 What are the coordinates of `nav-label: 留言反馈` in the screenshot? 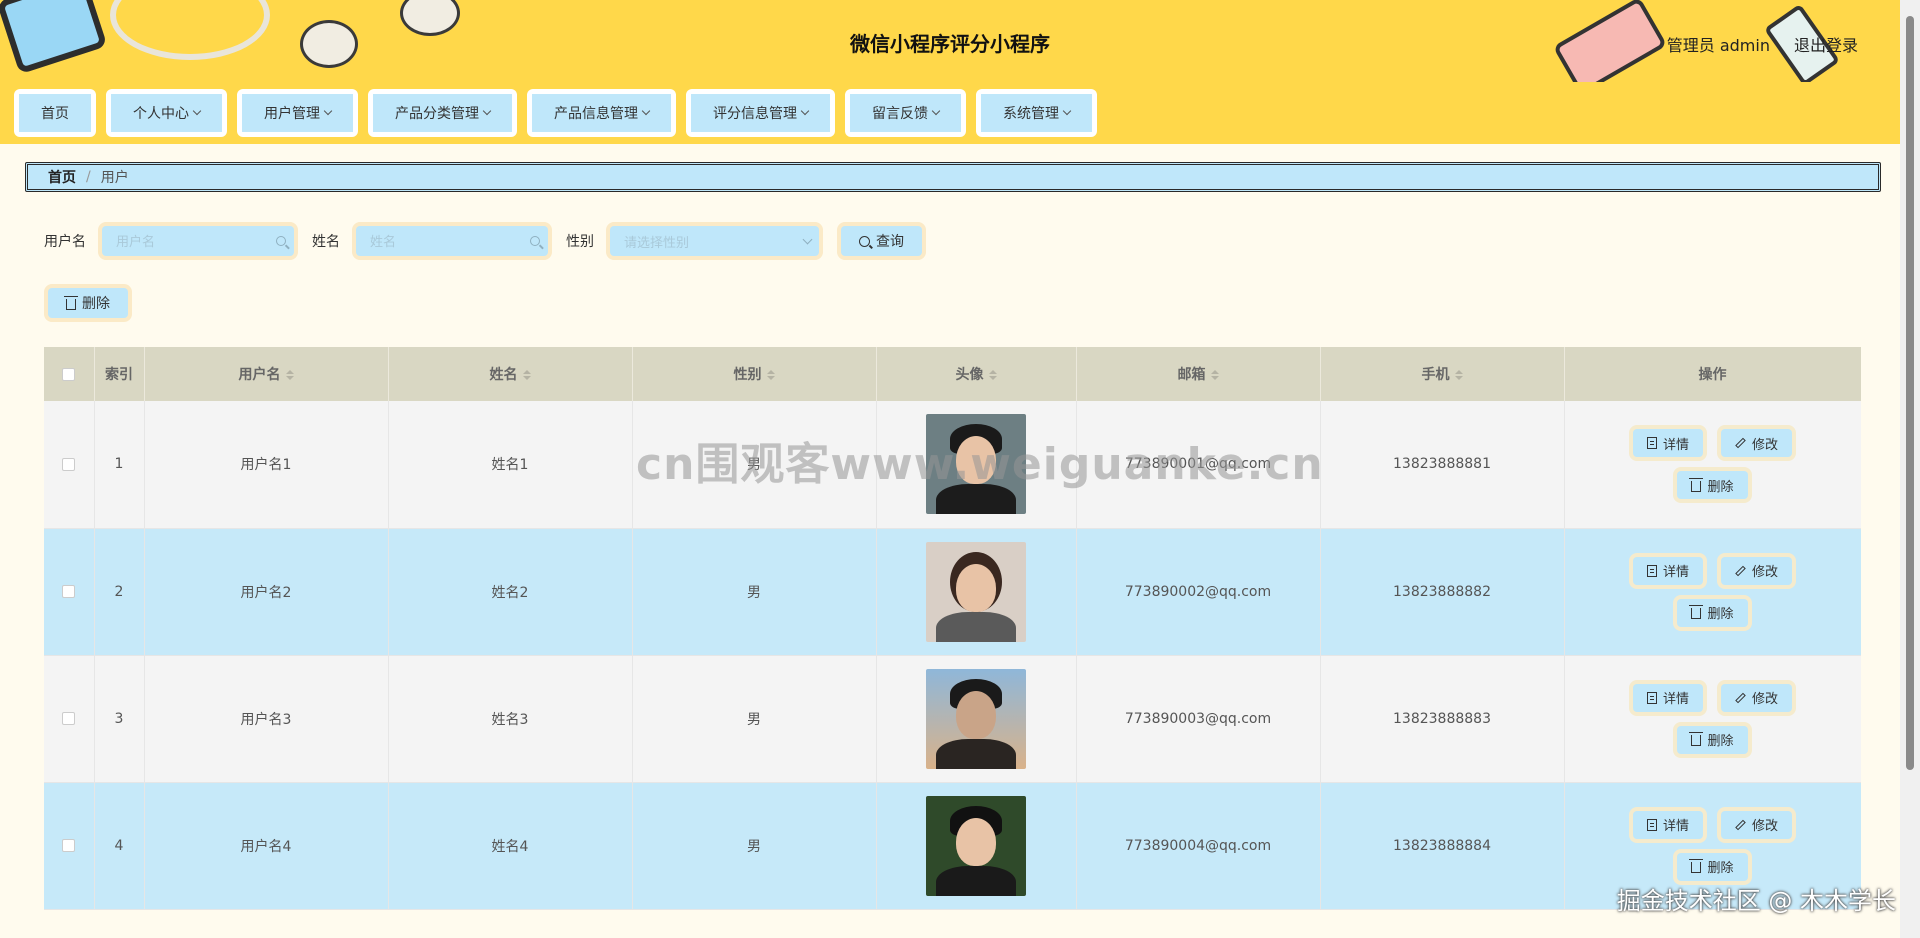 It's located at (900, 114).